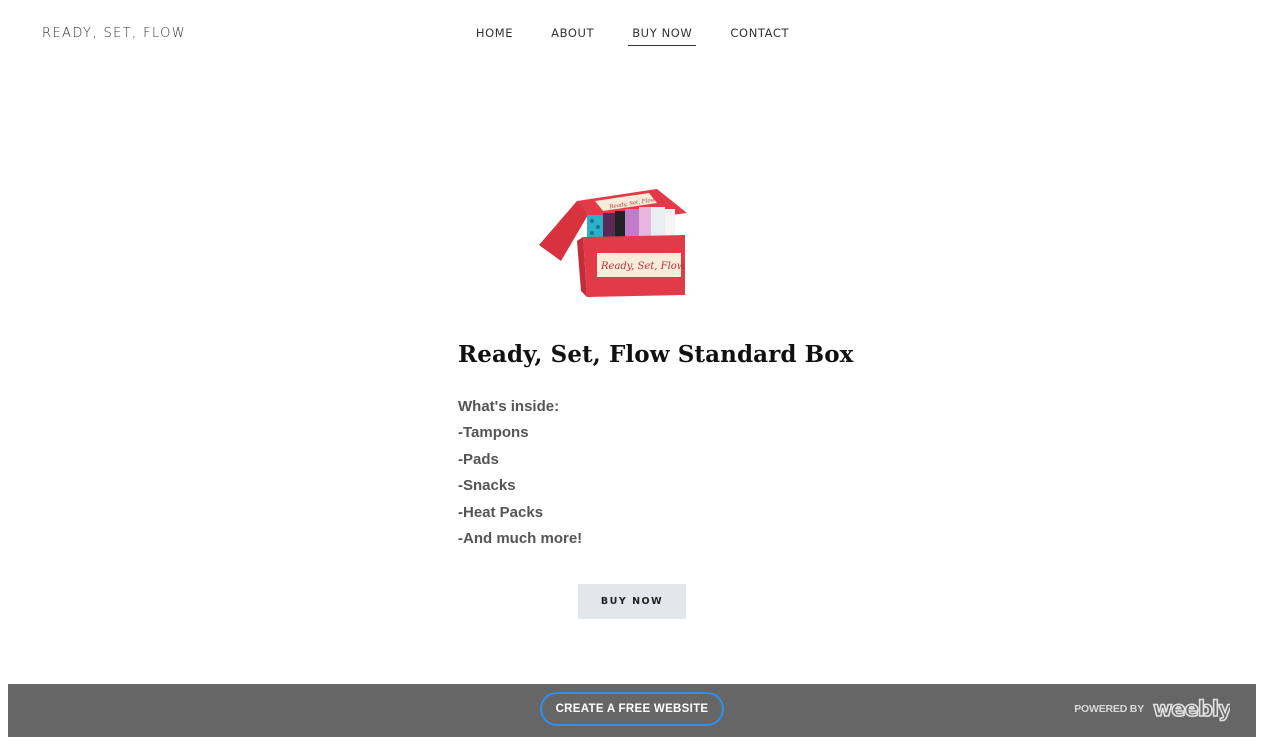  Describe the element at coordinates (662, 36) in the screenshot. I see `nav-item-buy-now: BUY NOW` at that location.